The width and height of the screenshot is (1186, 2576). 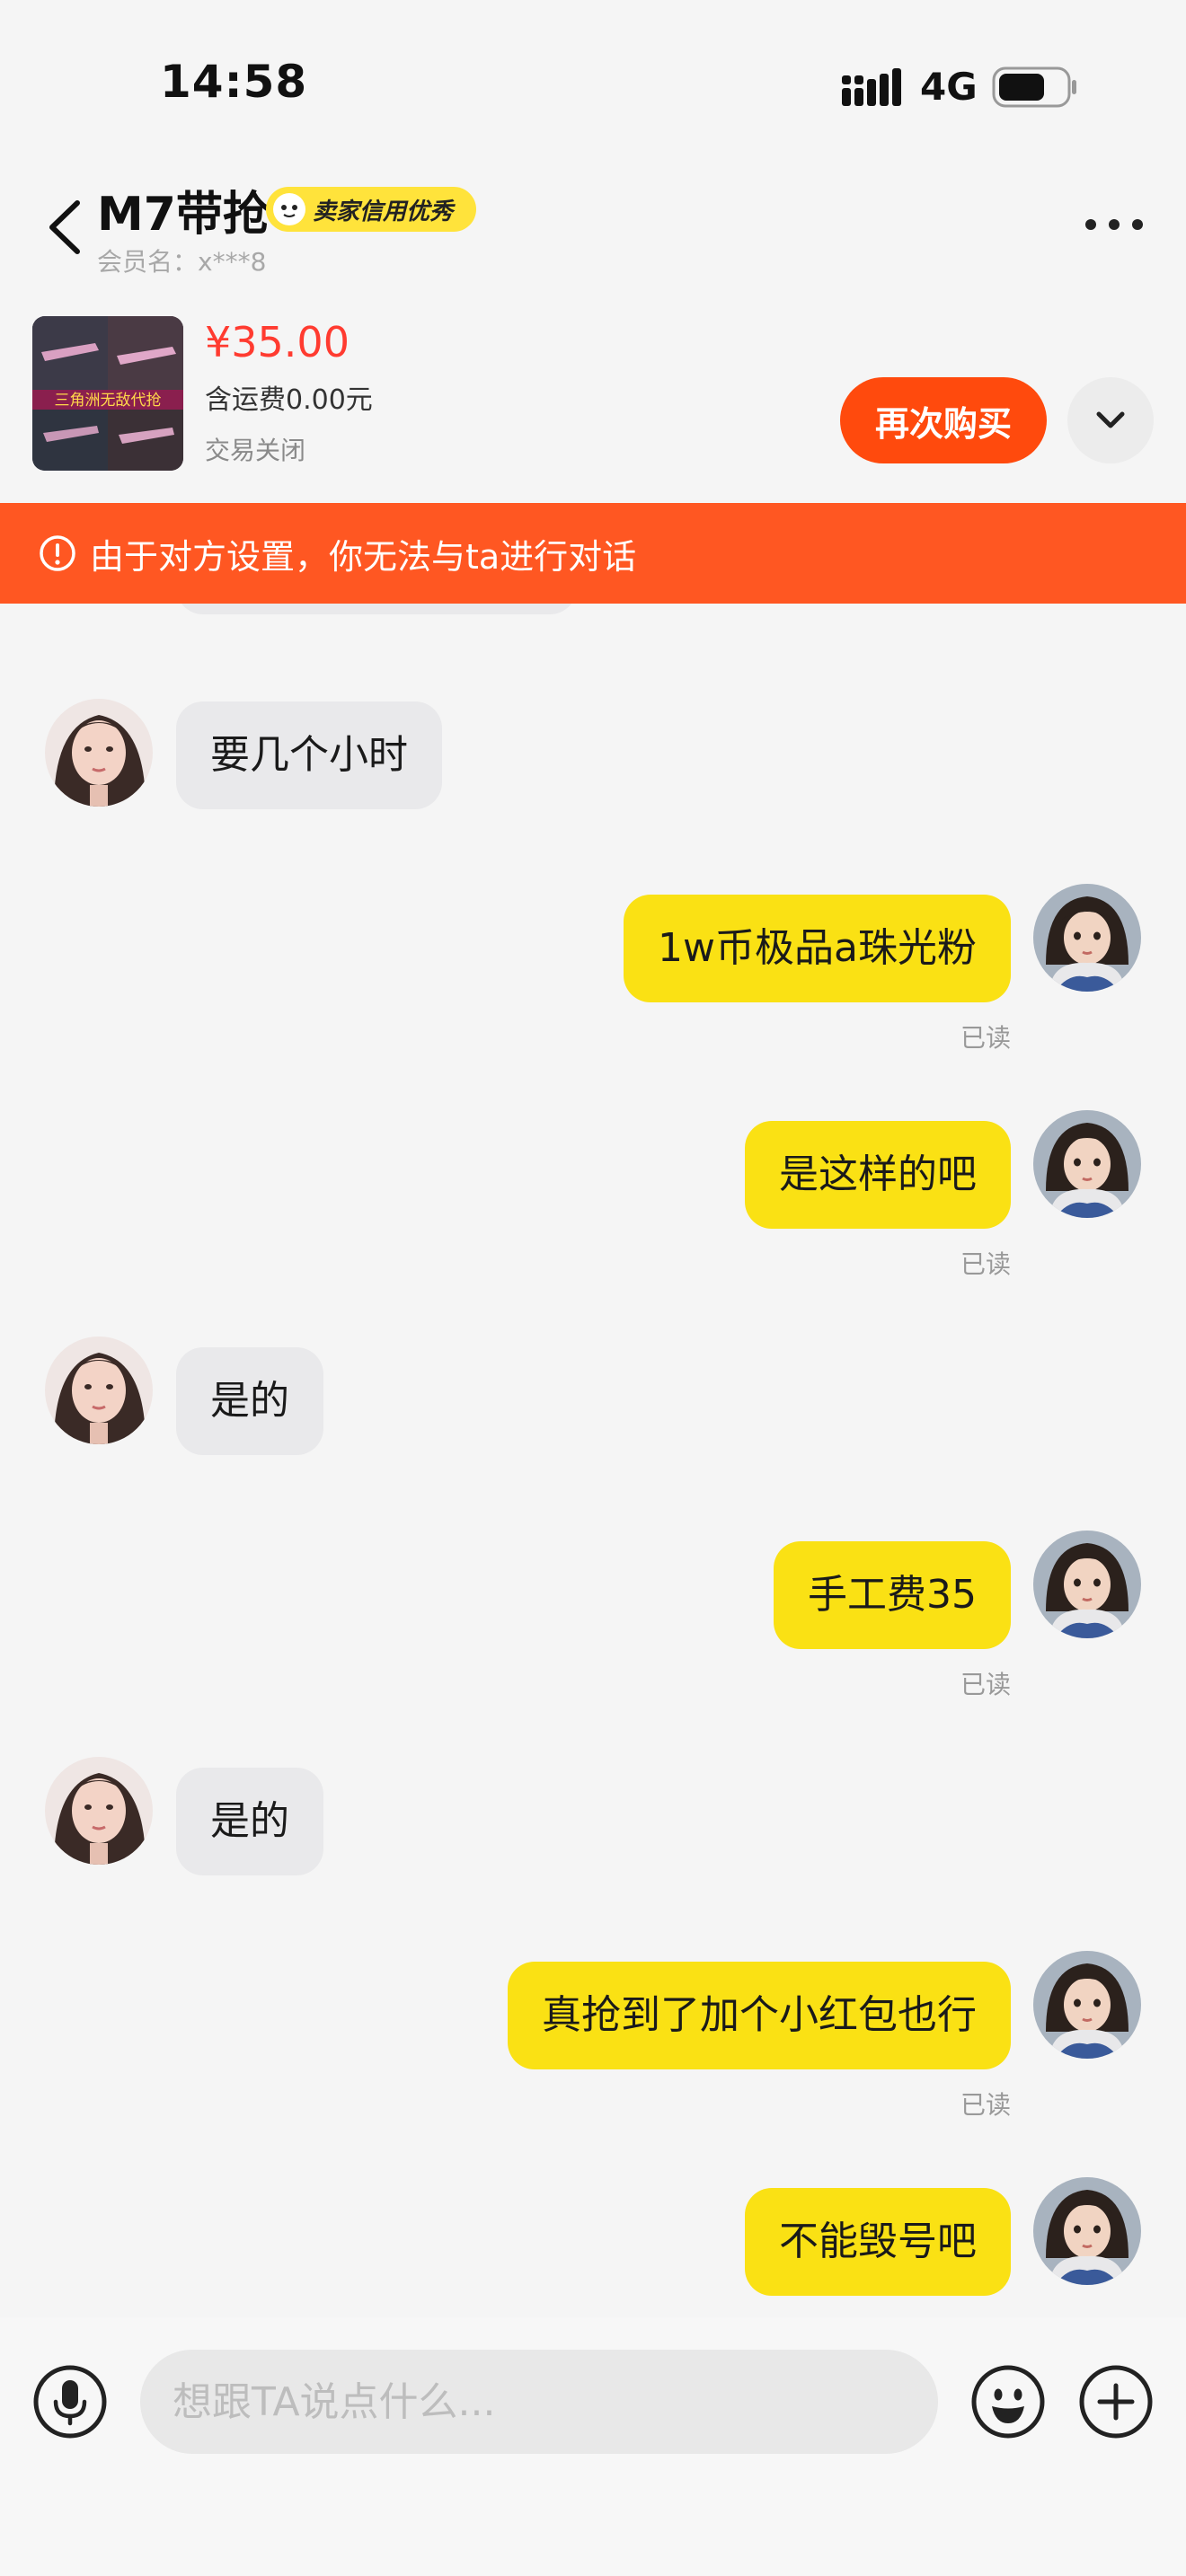 What do you see at coordinates (871, 87) in the screenshot?
I see `signal-icon` at bounding box center [871, 87].